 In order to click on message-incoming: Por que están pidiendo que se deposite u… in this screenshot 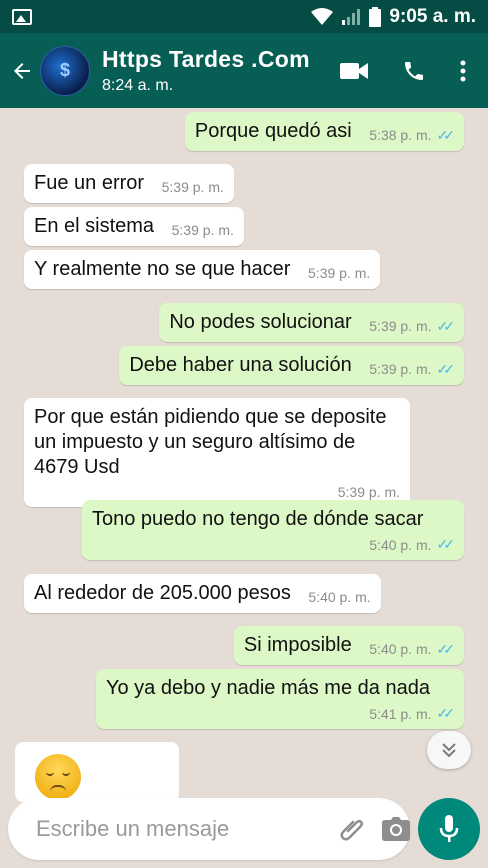, I will do `click(217, 452)`.